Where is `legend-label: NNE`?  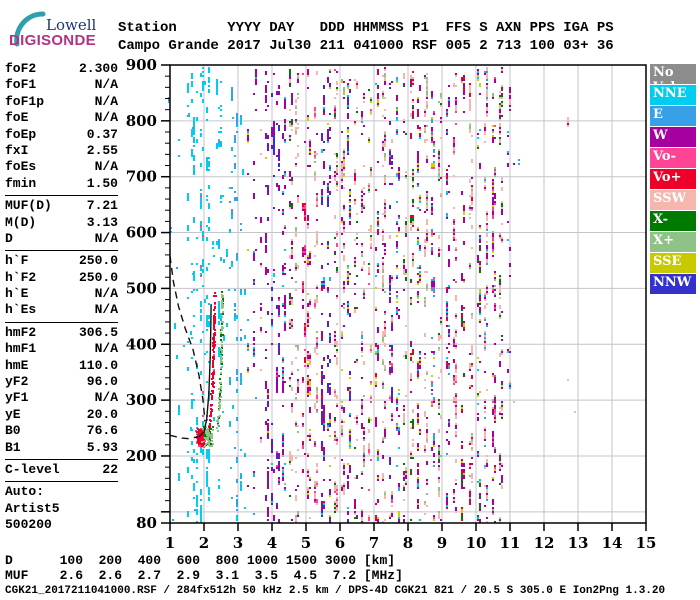 legend-label: NNE is located at coordinates (670, 93).